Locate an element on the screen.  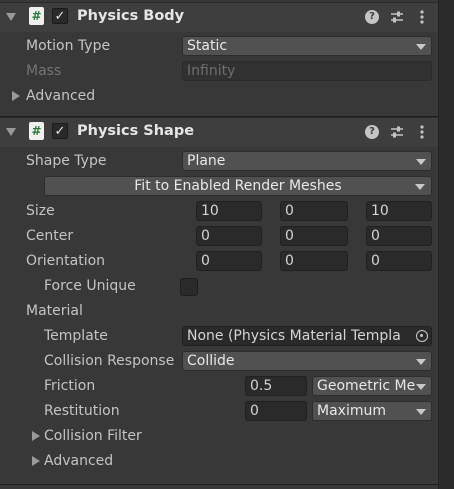
physics-shape-advanced-foldout: Advanced is located at coordinates (78, 461).